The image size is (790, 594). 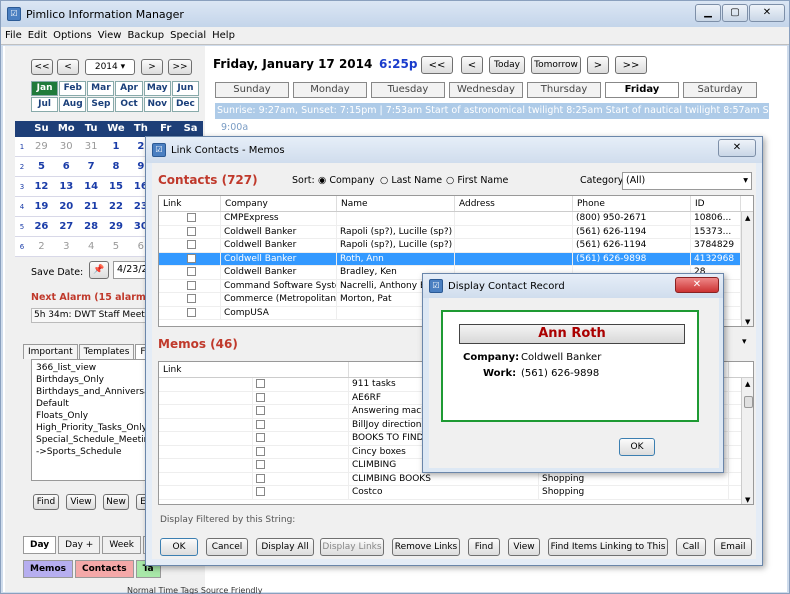 I want to click on day-tab-tuesday: Tuesday, so click(x=408, y=90).